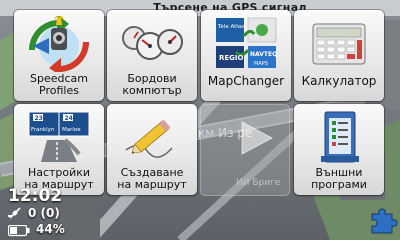  Describe the element at coordinates (340, 137) in the screenshot. I see `external-programs-icon` at that location.